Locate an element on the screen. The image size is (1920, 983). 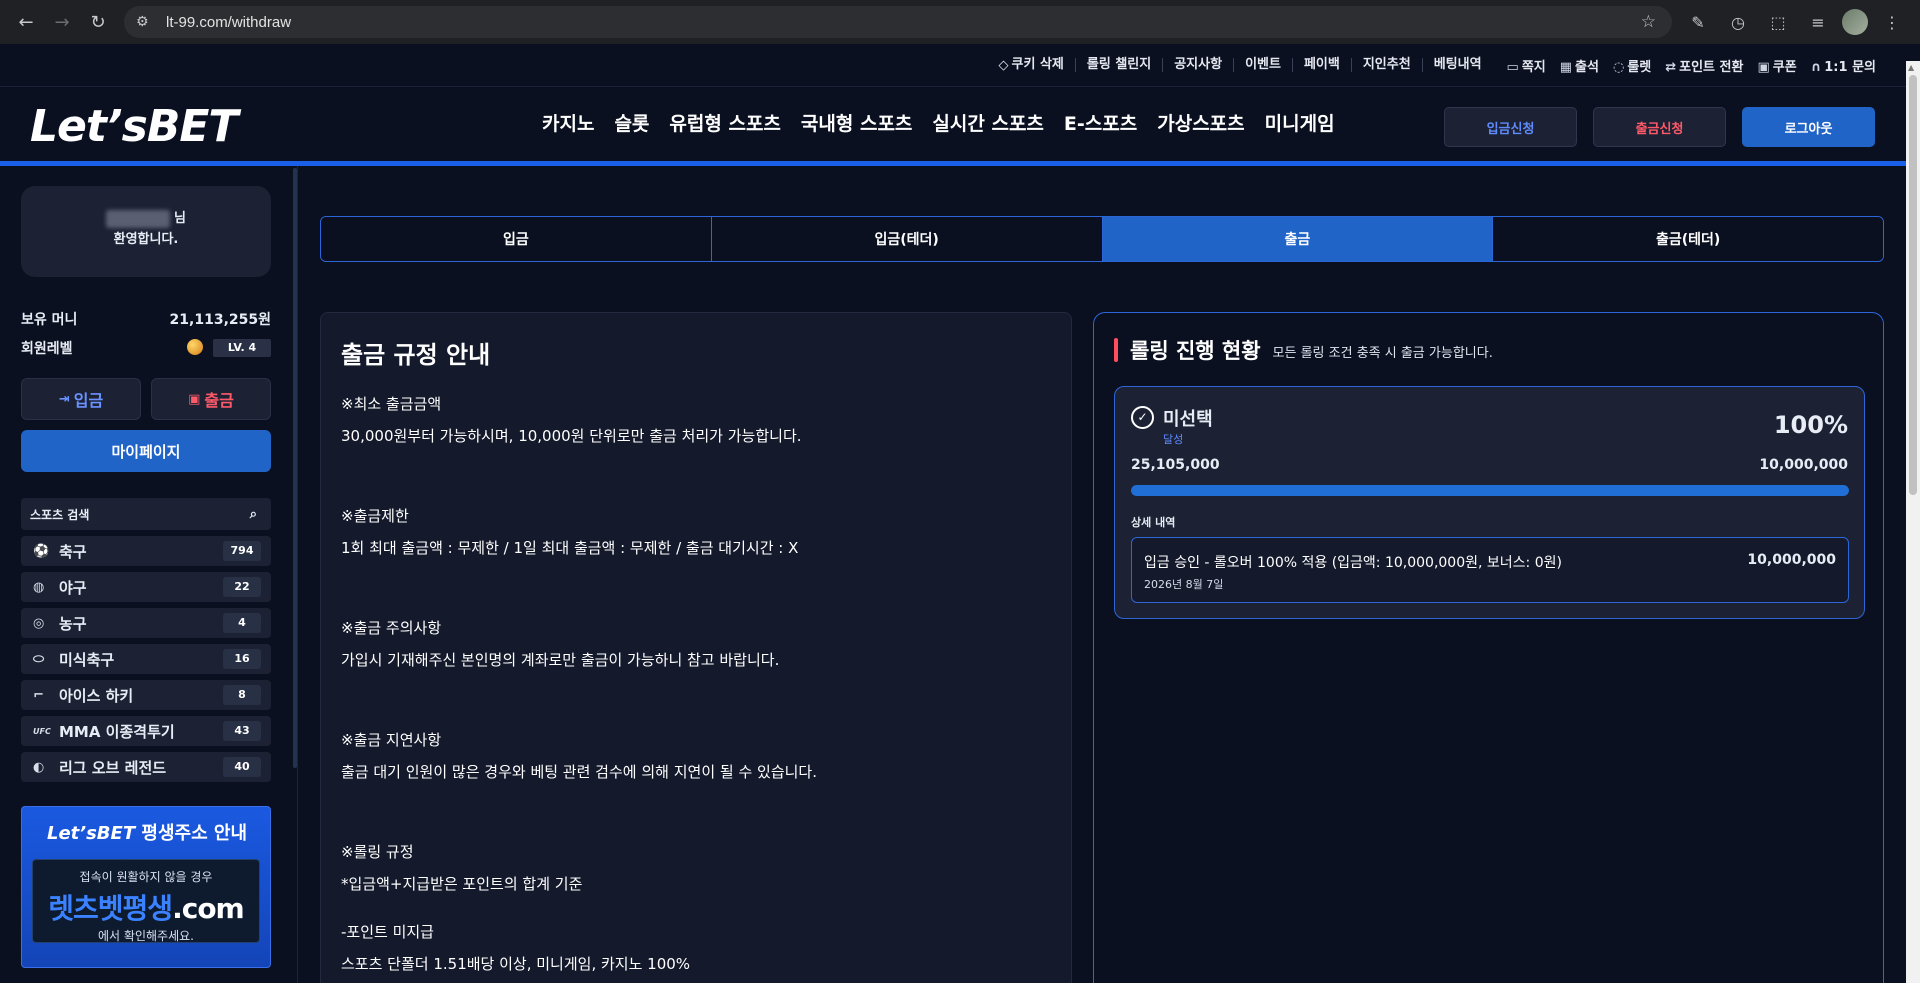
page-scrollbar: ▲ is located at coordinates (1913, 522).